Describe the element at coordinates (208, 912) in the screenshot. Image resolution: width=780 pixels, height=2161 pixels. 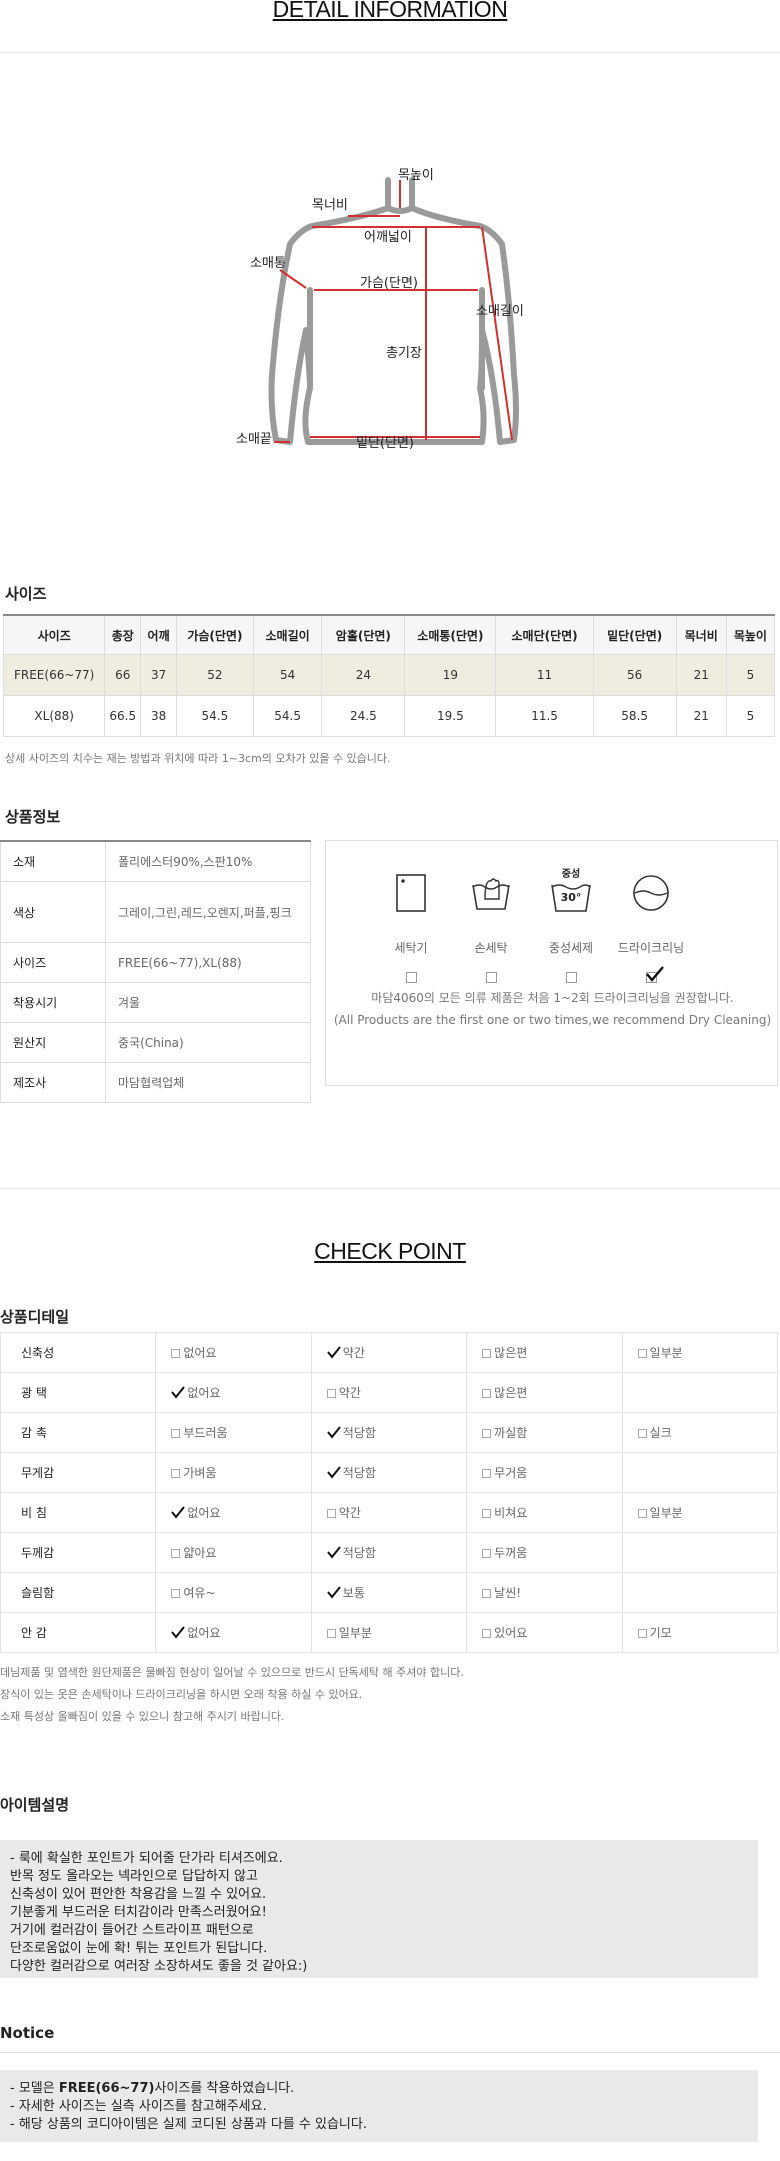
I see `info-value: 그레이,그린,레드,오렌지,퍼플,핑크` at that location.